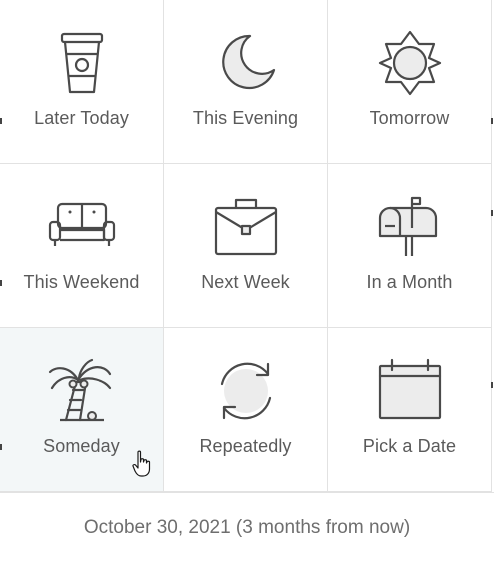 The width and height of the screenshot is (494, 562). What do you see at coordinates (81, 118) in the screenshot?
I see `option-label: Later Today` at bounding box center [81, 118].